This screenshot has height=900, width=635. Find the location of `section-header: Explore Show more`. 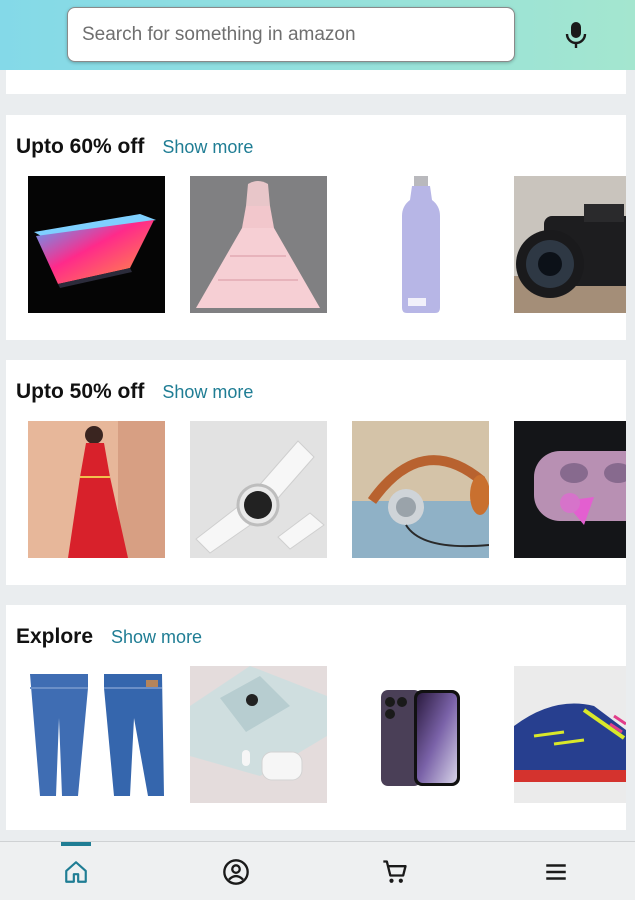

section-header: Explore Show more is located at coordinates (109, 637).